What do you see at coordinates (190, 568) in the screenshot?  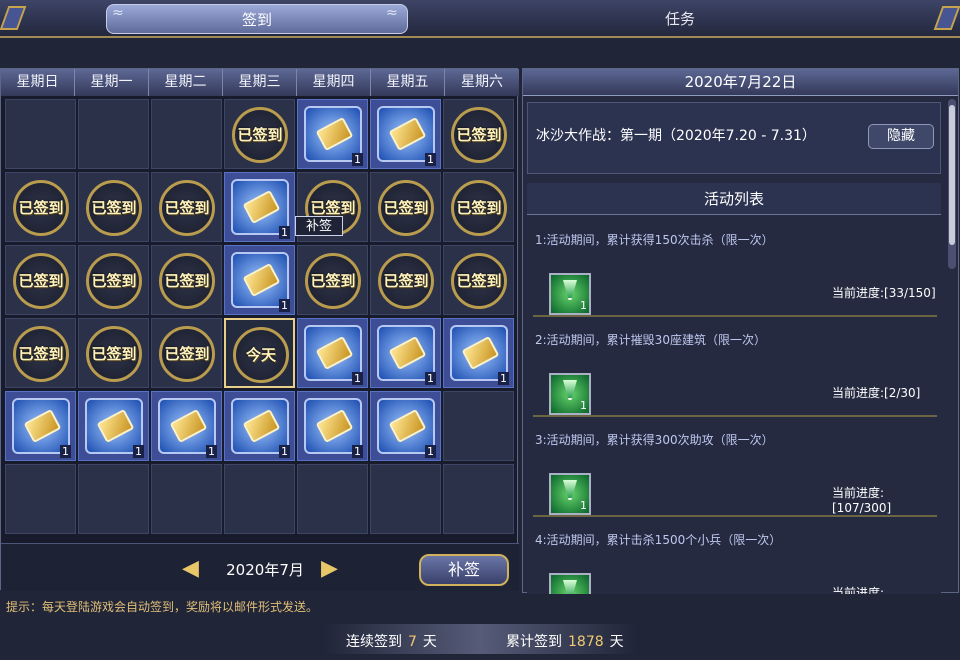 I see `prev-month-icon: ◀` at bounding box center [190, 568].